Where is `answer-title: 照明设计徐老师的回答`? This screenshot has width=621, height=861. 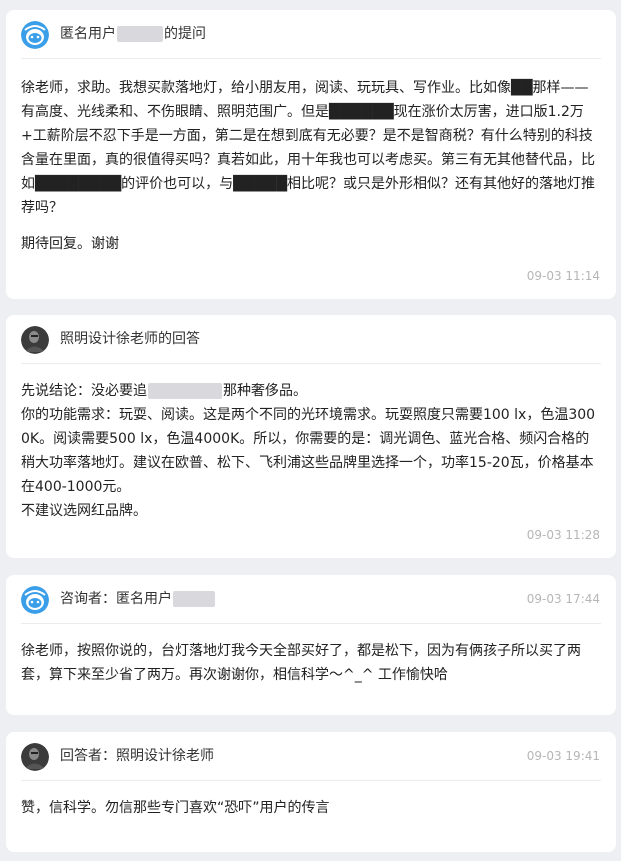 answer-title: 照明设计徐老师的回答 is located at coordinates (130, 339).